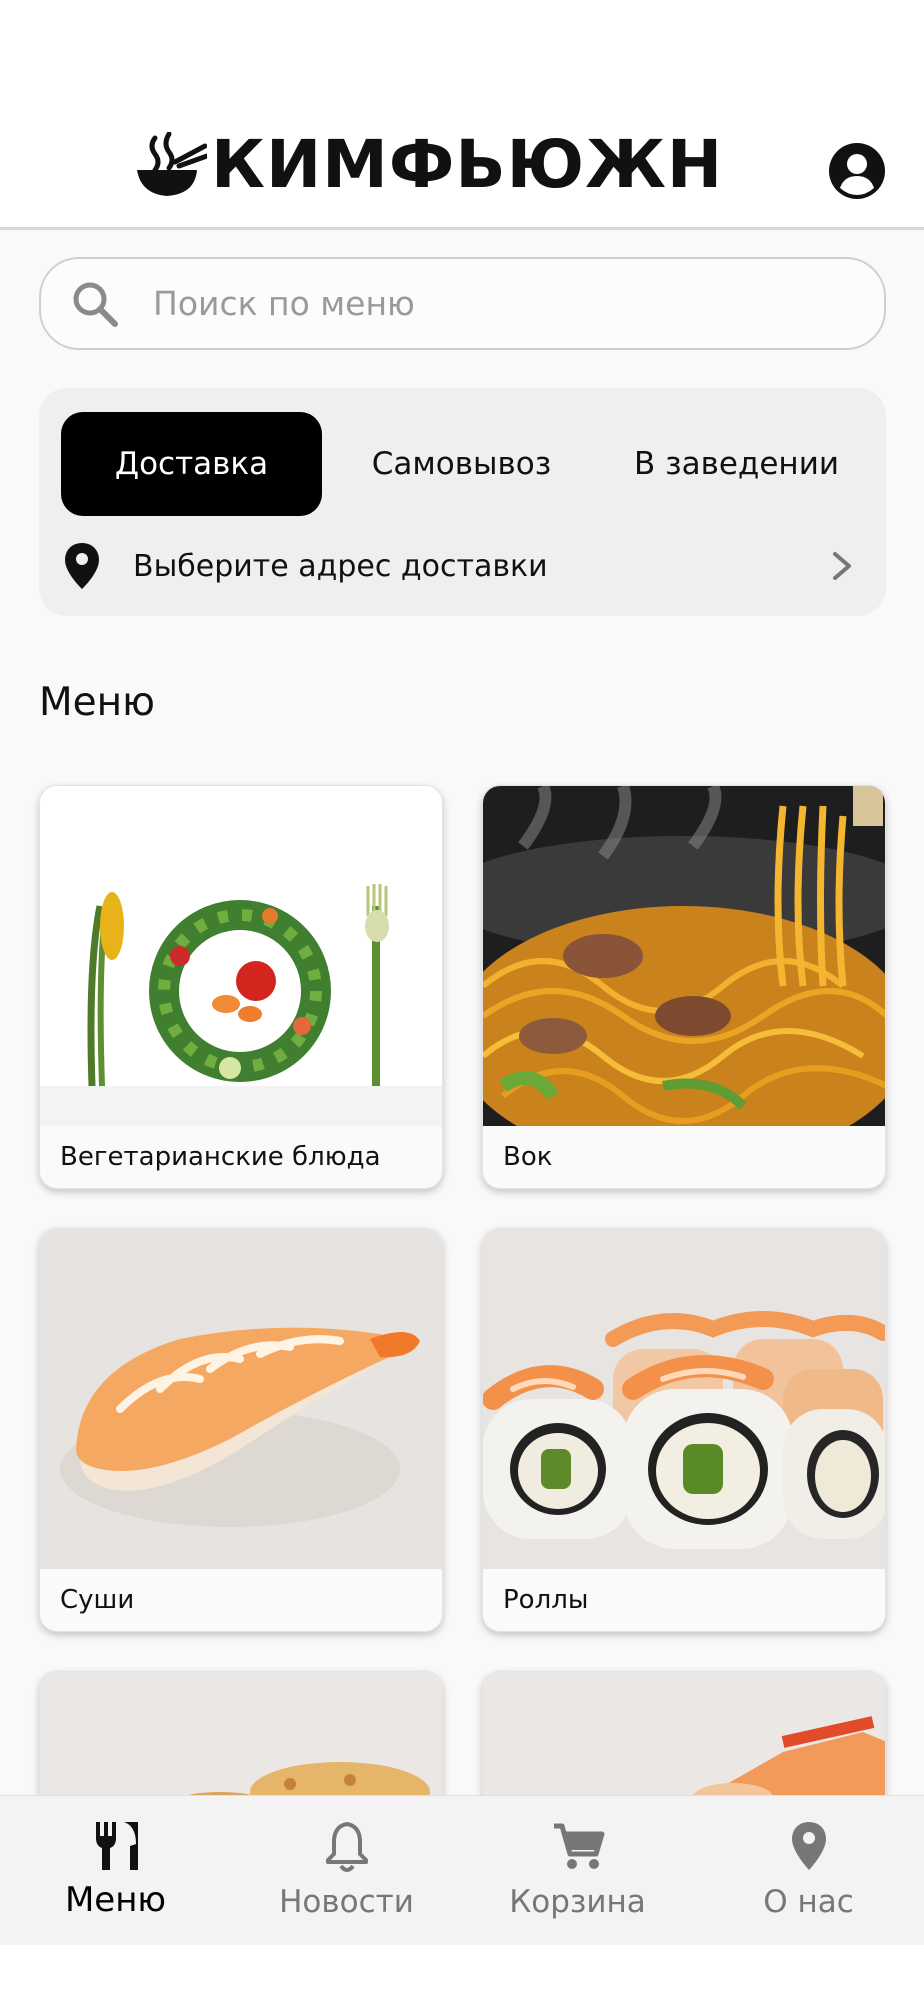 The width and height of the screenshot is (924, 2000). I want to click on category-card-wok: Вок, so click(684, 987).